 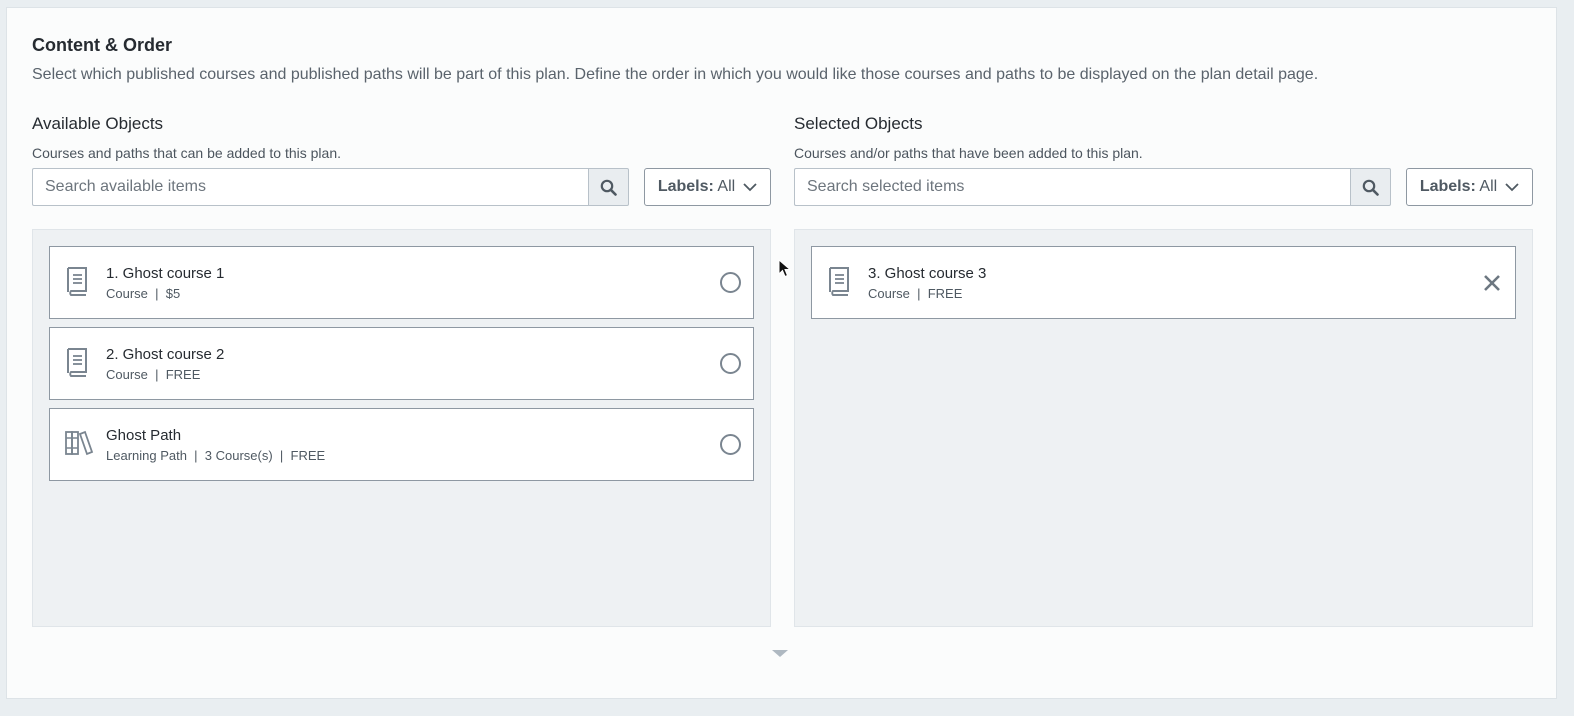 I want to click on list-item: 2. Ghost course 2 Course | FREE, so click(x=401, y=363).